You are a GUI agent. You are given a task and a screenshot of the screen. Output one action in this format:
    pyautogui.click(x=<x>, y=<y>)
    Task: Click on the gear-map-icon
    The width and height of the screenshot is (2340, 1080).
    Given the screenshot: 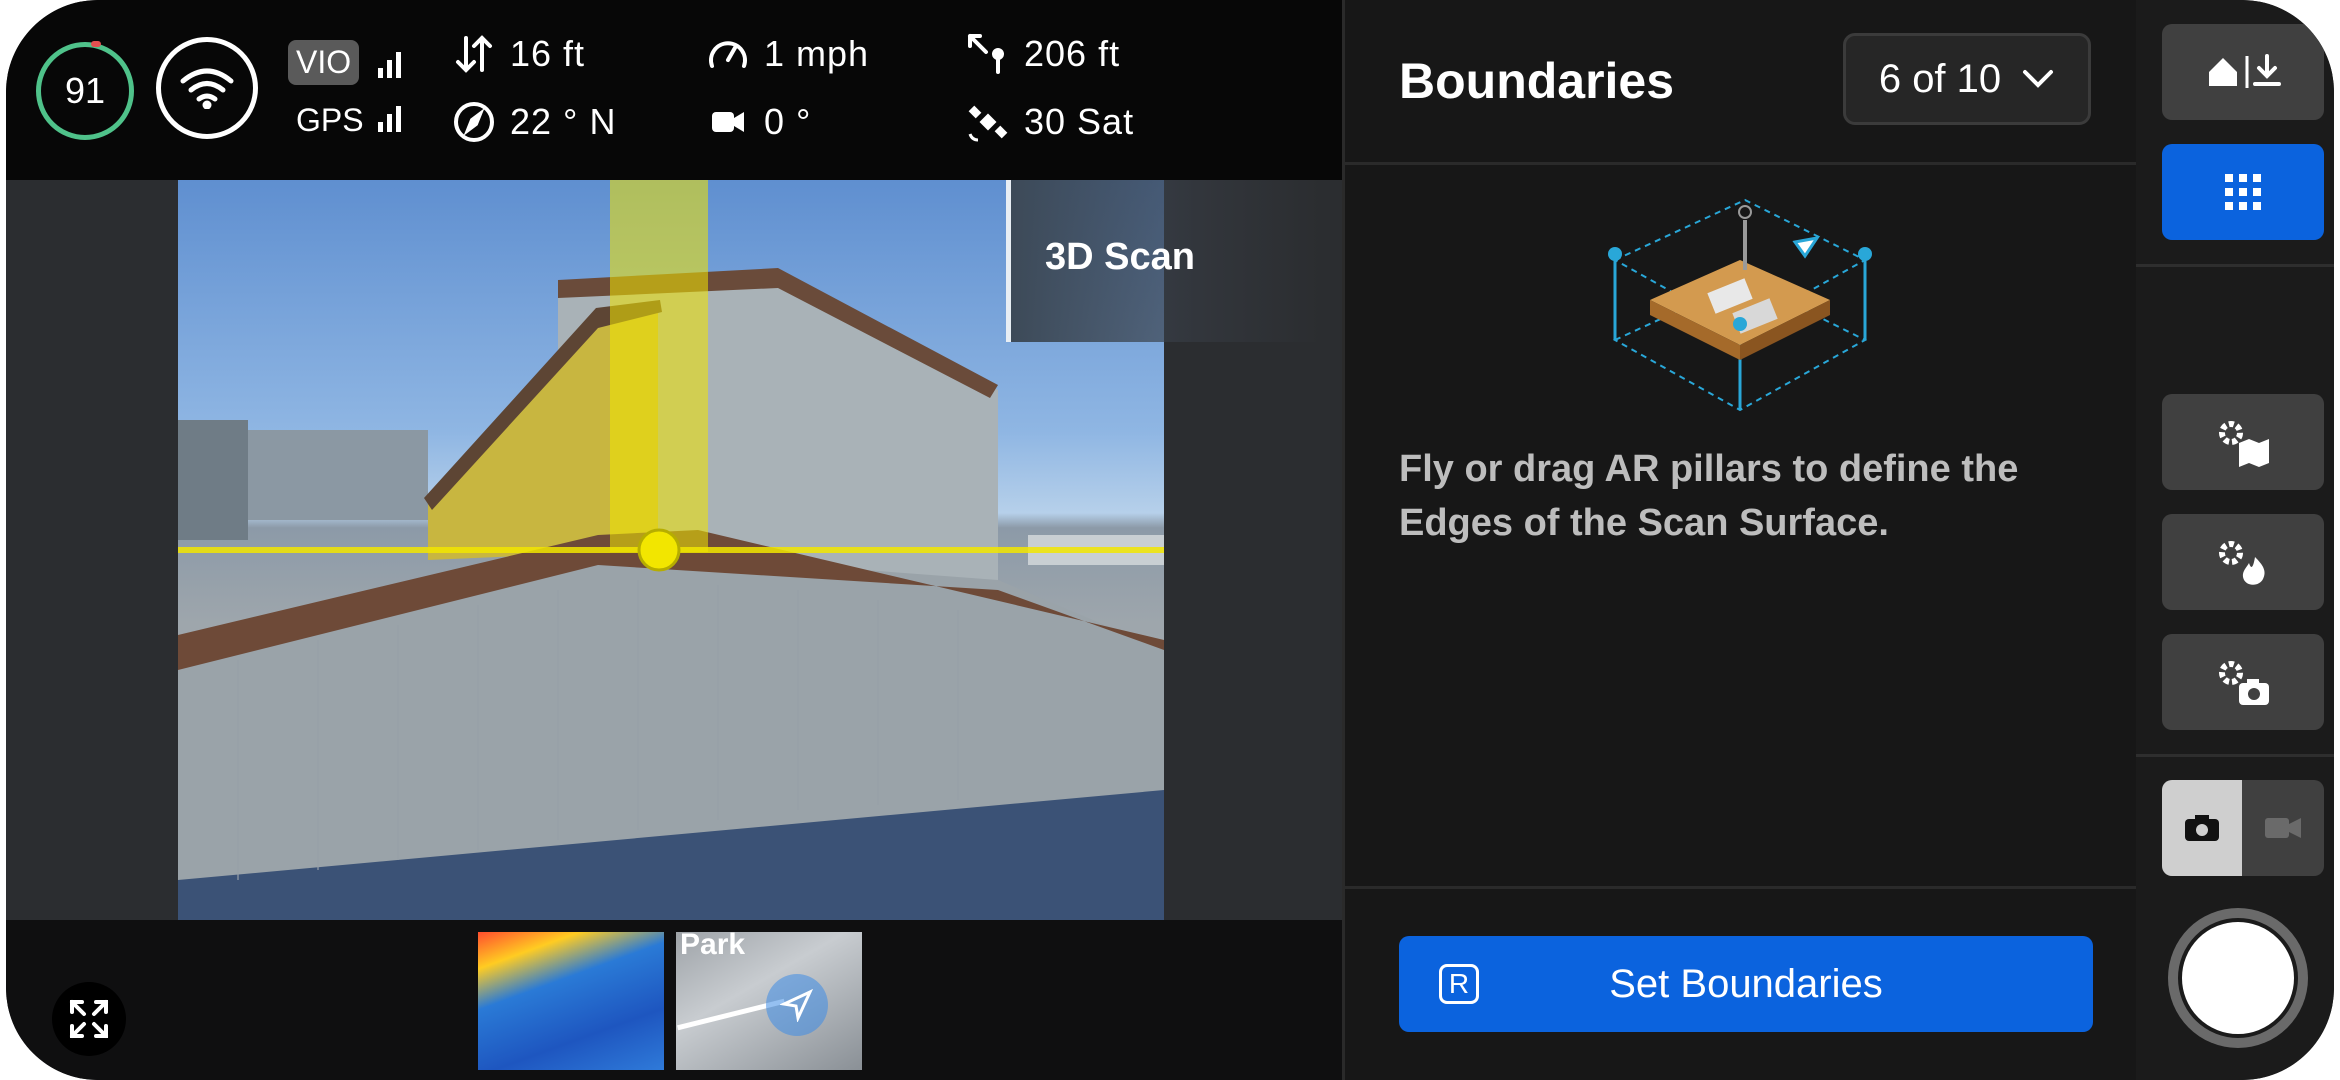 What is the action you would take?
    pyautogui.click(x=2244, y=444)
    